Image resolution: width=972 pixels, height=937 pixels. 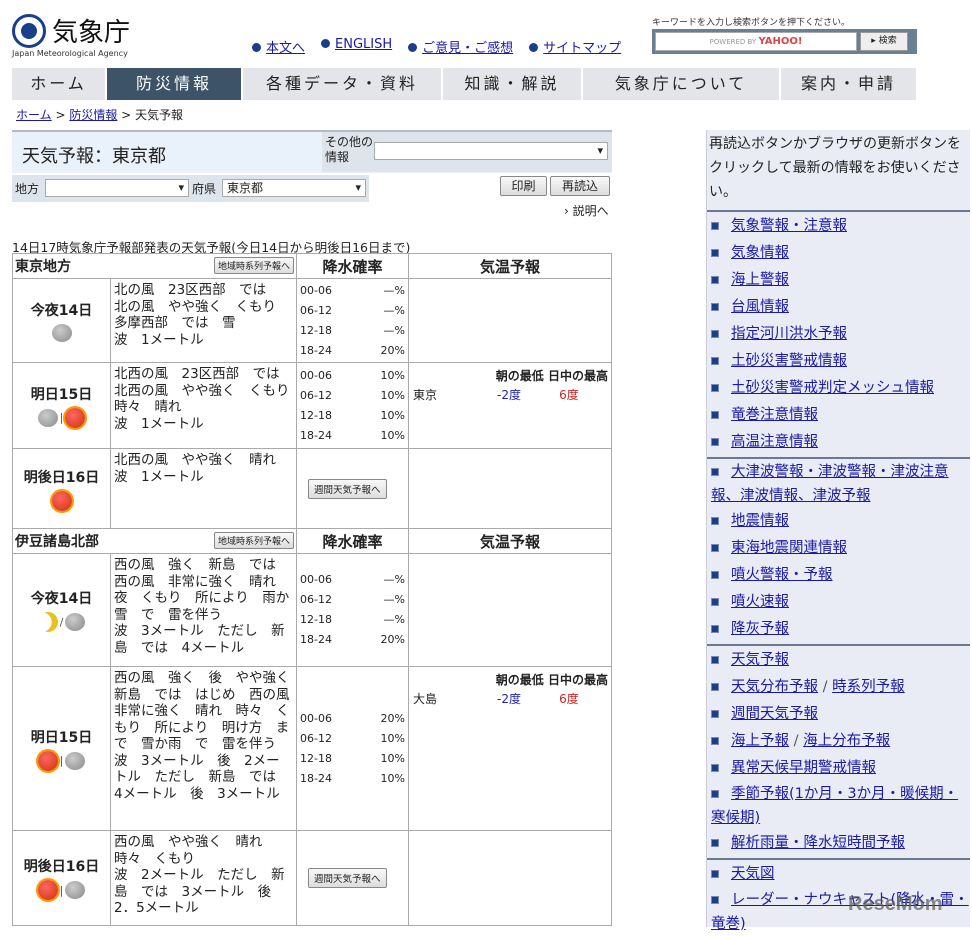 I want to click on search-button: ▸ 検索, so click(x=884, y=41).